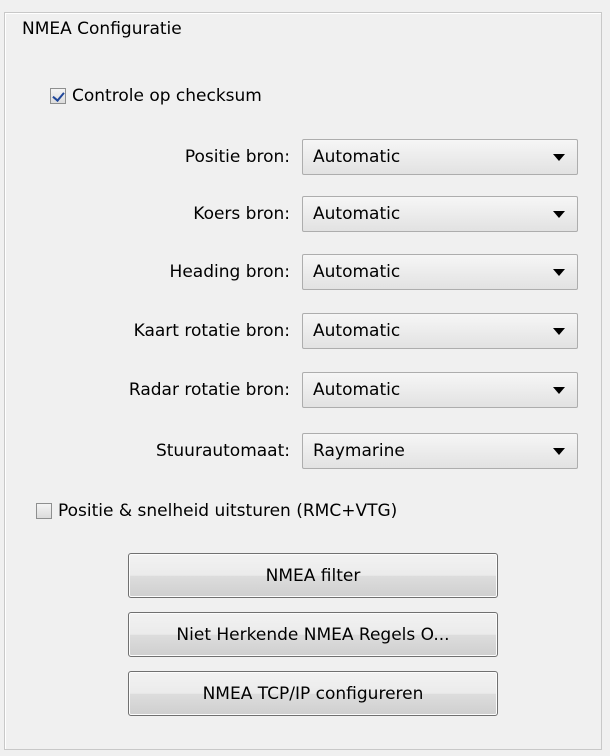  I want to click on autopilot-value: Raymarine, so click(359, 451).